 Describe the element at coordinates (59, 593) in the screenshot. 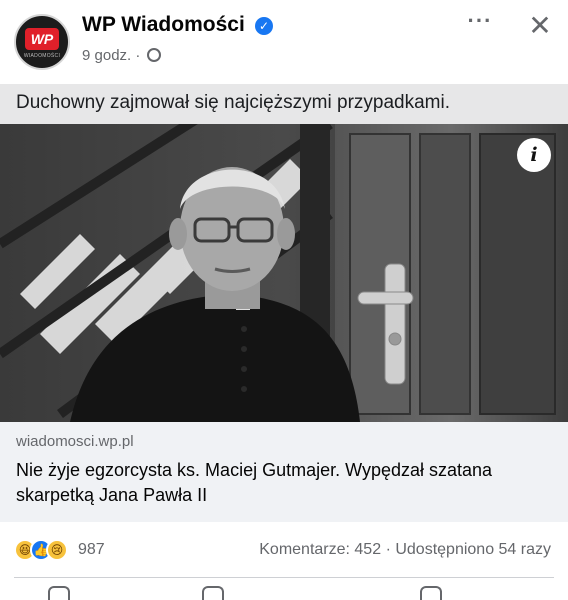

I see `like-icon` at that location.